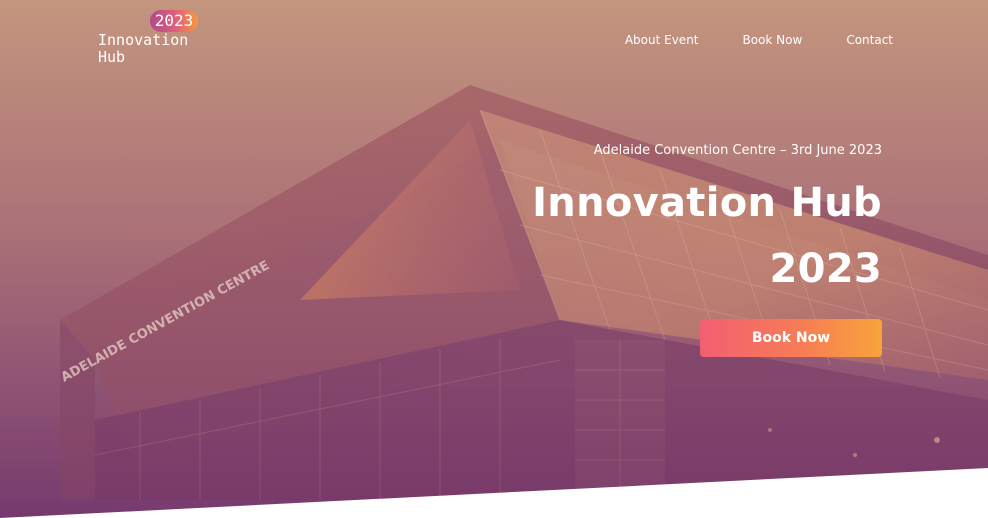 Image resolution: width=988 pixels, height=518 pixels. What do you see at coordinates (143, 48) in the screenshot?
I see `logo-name: Innovation Hub` at bounding box center [143, 48].